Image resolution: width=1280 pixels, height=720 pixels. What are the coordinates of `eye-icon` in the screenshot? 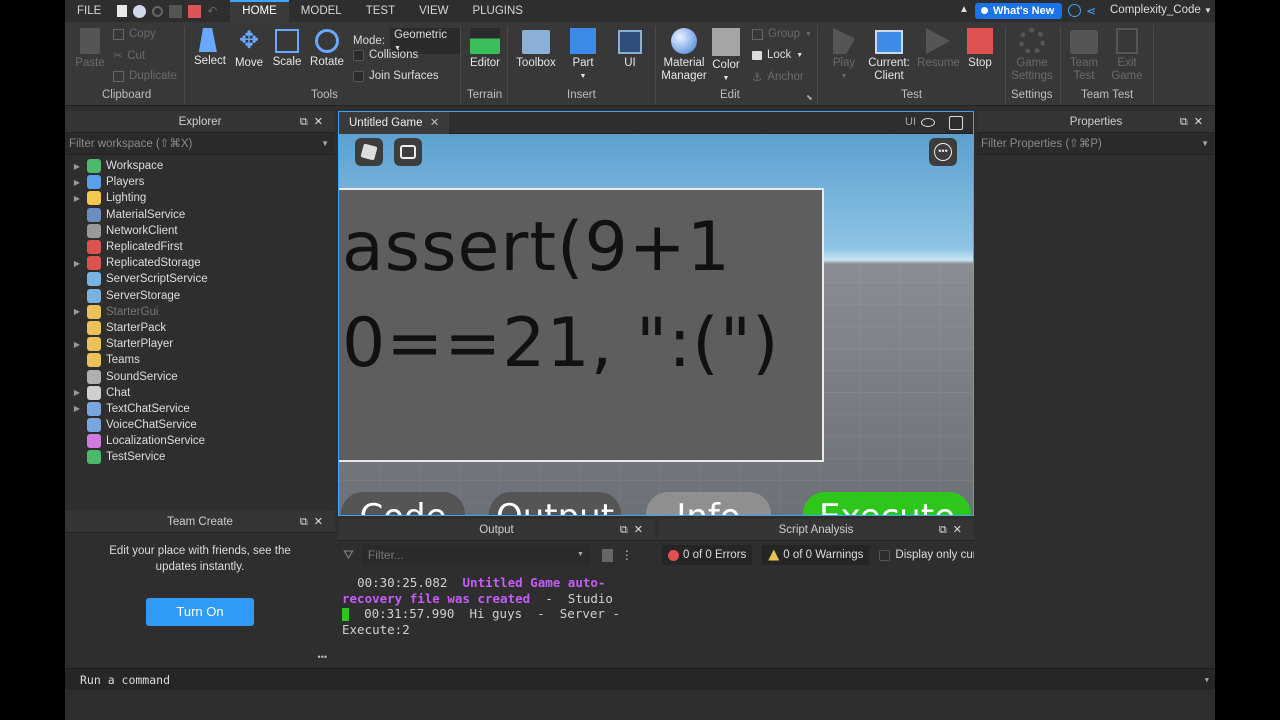 It's located at (928, 122).